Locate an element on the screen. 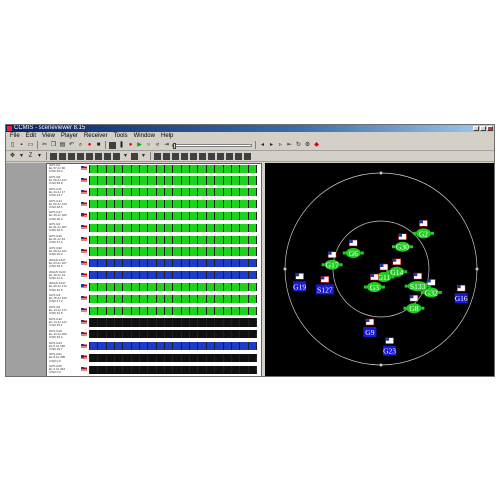  record-button-icon: ● is located at coordinates (130, 145).